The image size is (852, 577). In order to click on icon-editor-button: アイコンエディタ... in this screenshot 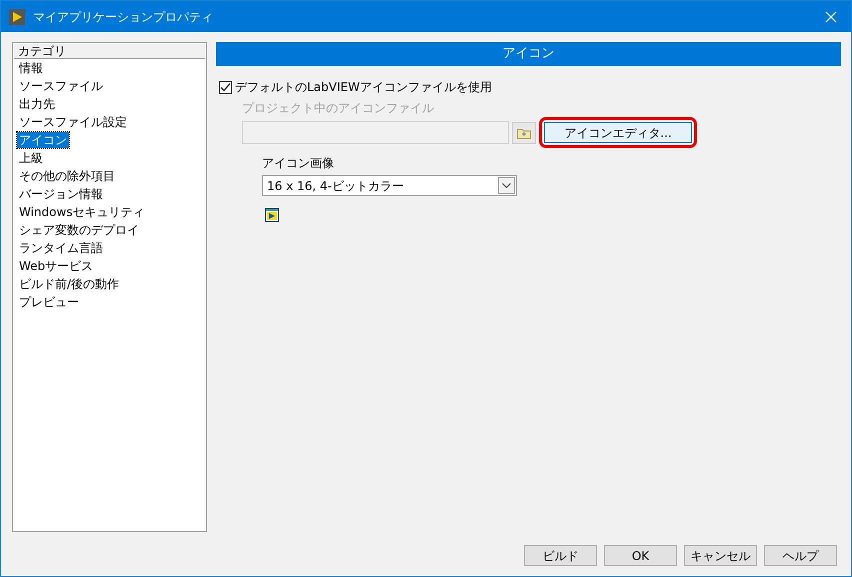, I will do `click(618, 132)`.